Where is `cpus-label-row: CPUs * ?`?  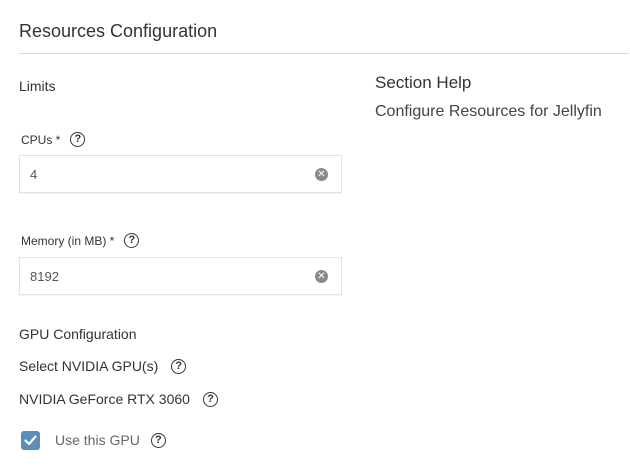
cpus-label-row: CPUs * ? is located at coordinates (53, 139).